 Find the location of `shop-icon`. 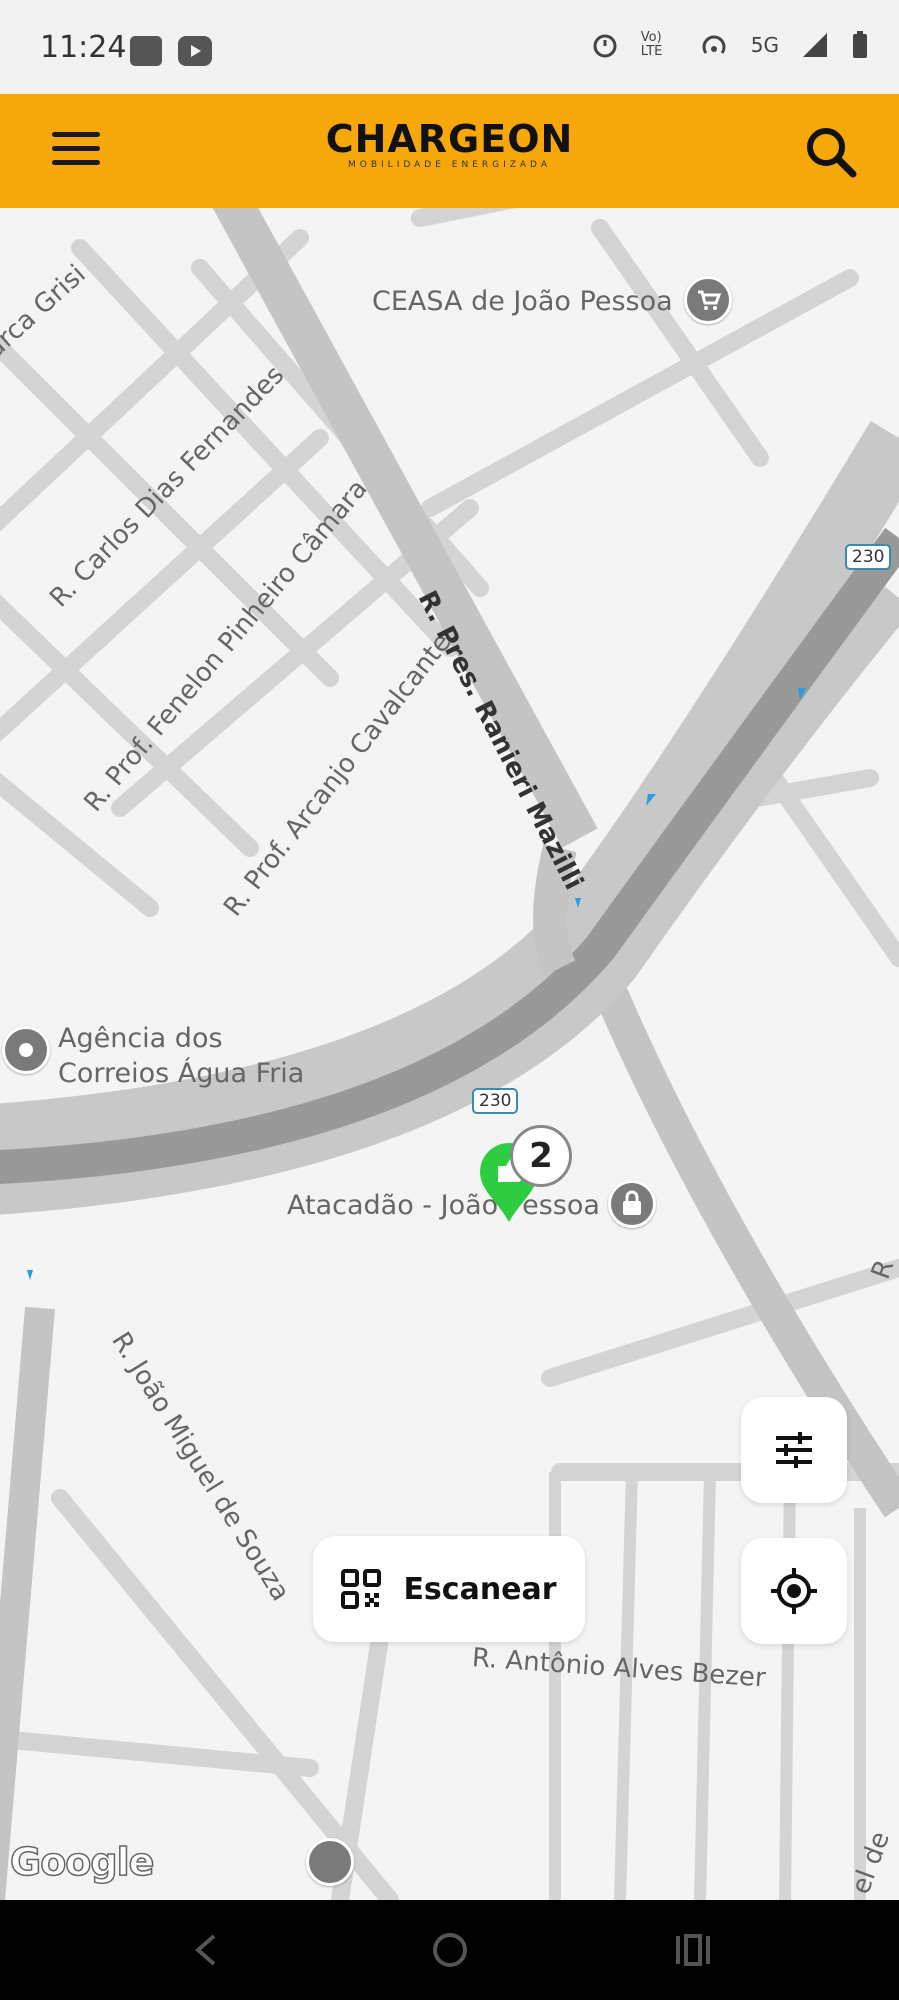

shop-icon is located at coordinates (146, 51).